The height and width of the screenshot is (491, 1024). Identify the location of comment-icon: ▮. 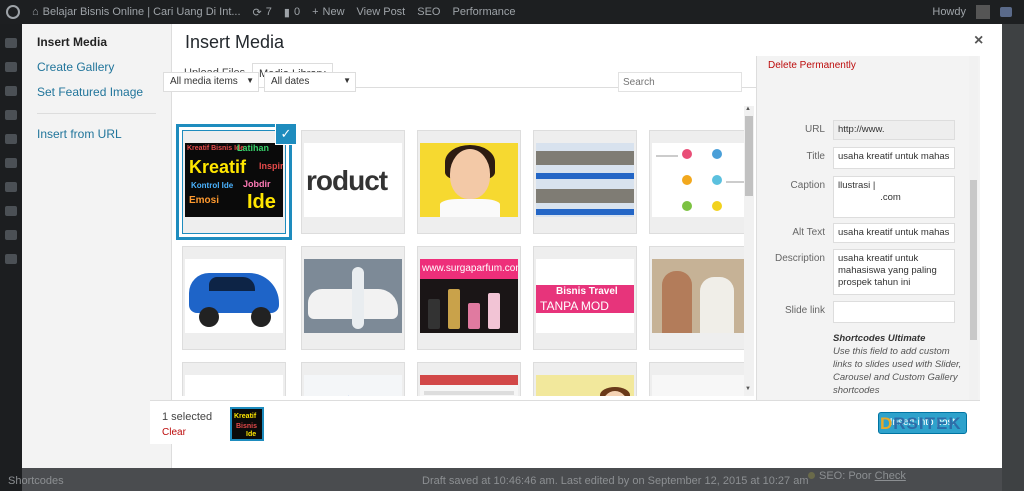
(286, 12).